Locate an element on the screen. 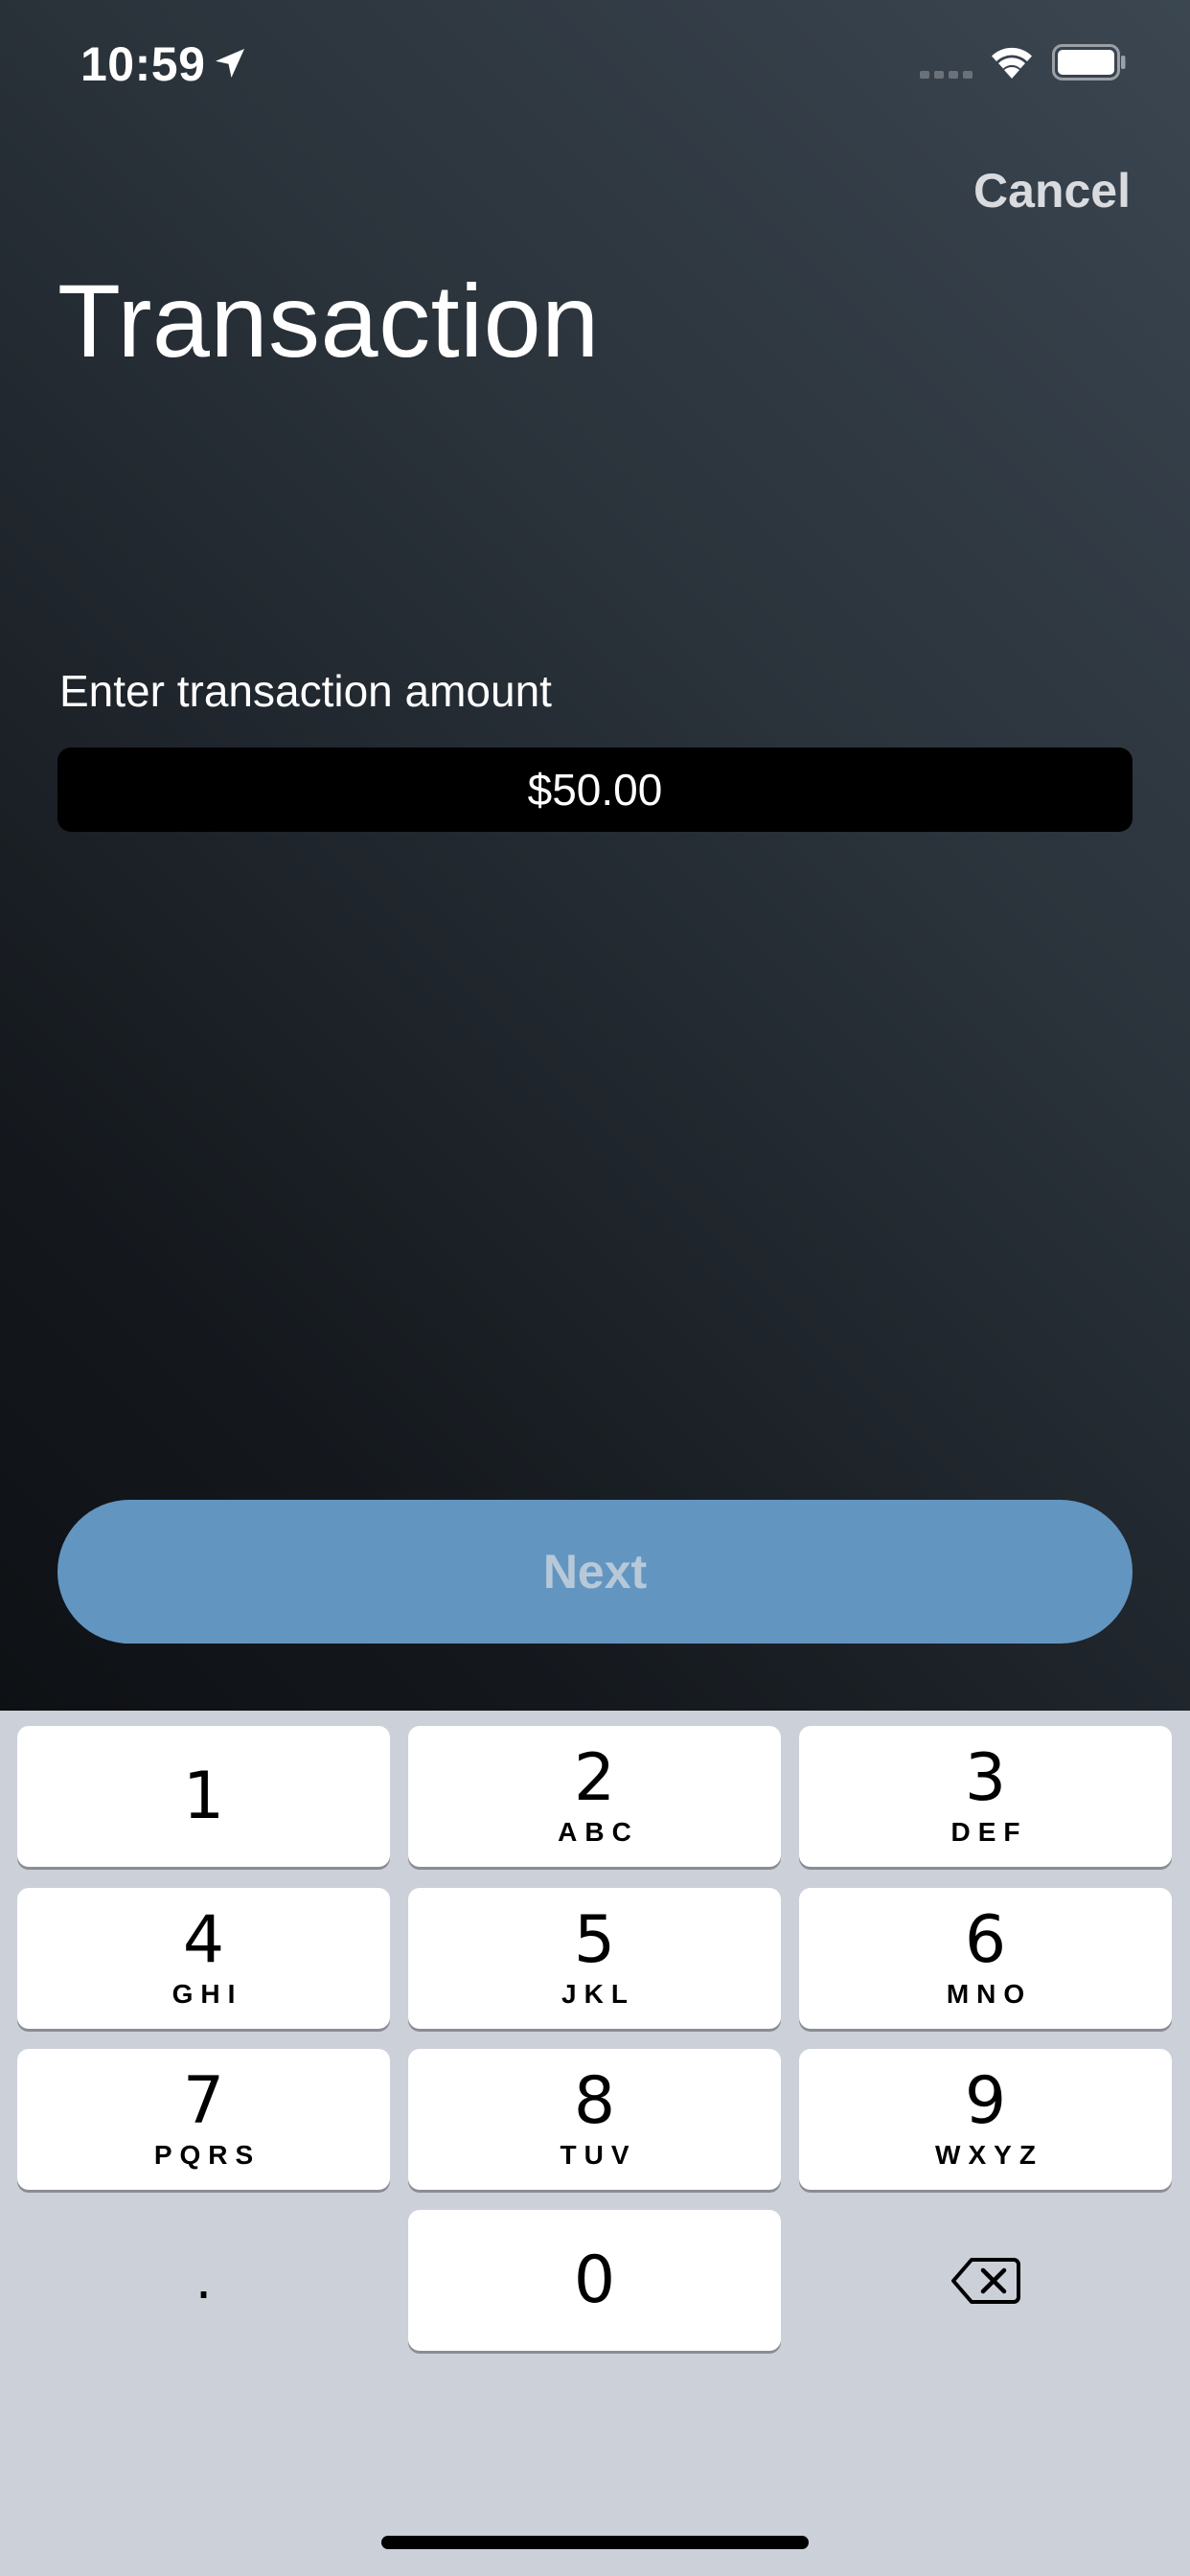 Image resolution: width=1190 pixels, height=2576 pixels. decimal-point: . is located at coordinates (204, 2280).